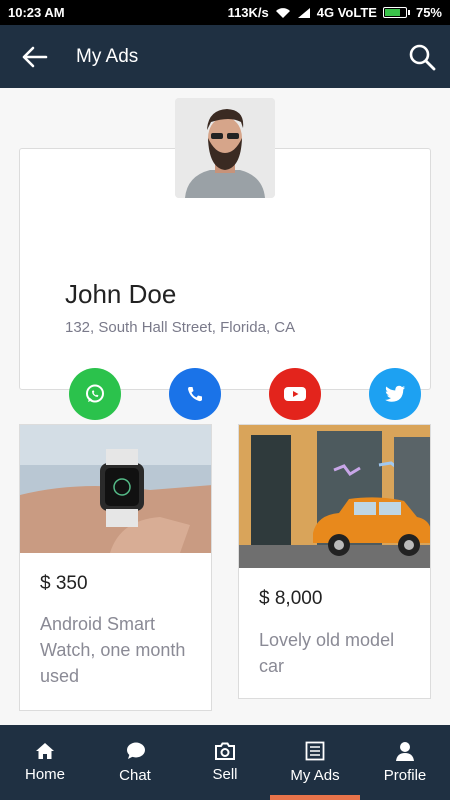  I want to click on network-speed: 113K/s, so click(248, 12).